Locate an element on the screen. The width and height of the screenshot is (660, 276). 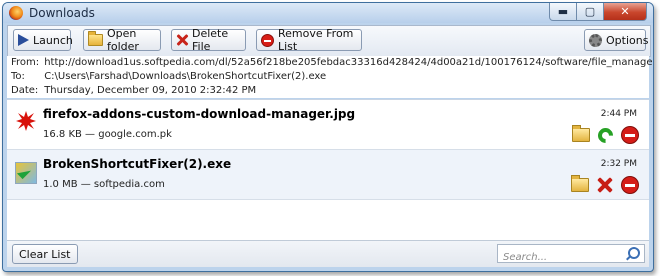
delete-file-button: Delete File is located at coordinates (208, 40).